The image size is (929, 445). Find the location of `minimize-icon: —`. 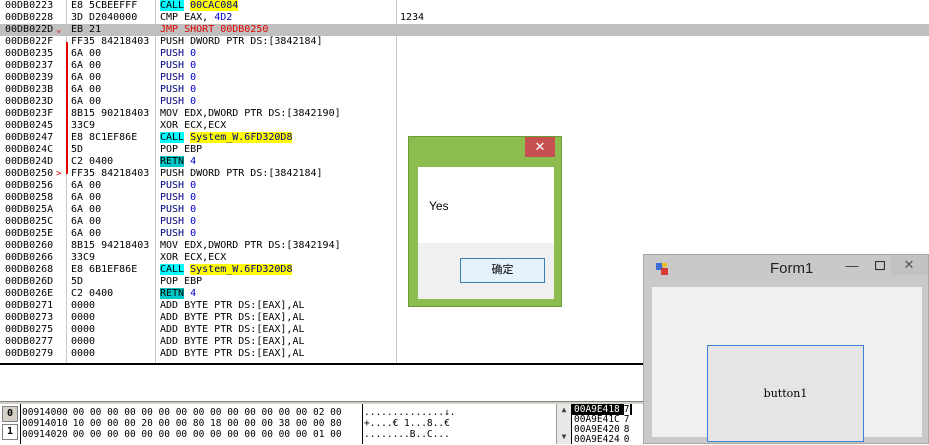

minimize-icon: — is located at coordinates (852, 266).